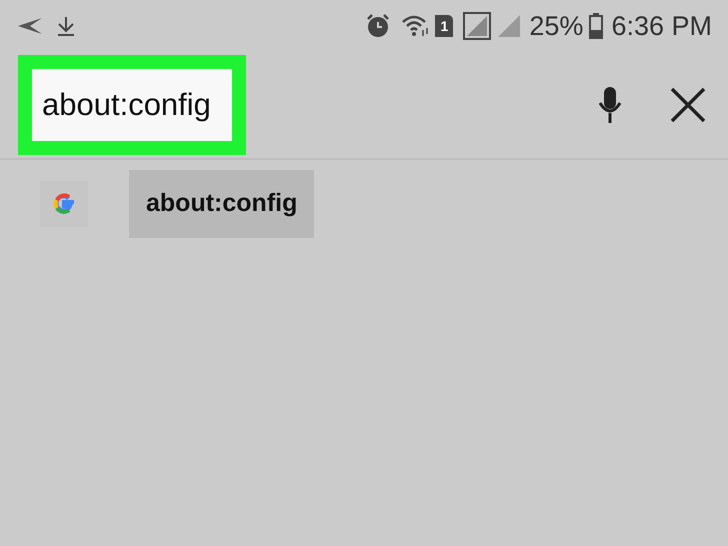 The width and height of the screenshot is (728, 546). What do you see at coordinates (132, 105) in the screenshot?
I see `search-field: about:config` at bounding box center [132, 105].